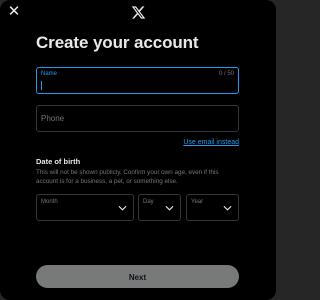 The image size is (320, 300). Describe the element at coordinates (49, 74) in the screenshot. I see `name-field-label: Name` at that location.